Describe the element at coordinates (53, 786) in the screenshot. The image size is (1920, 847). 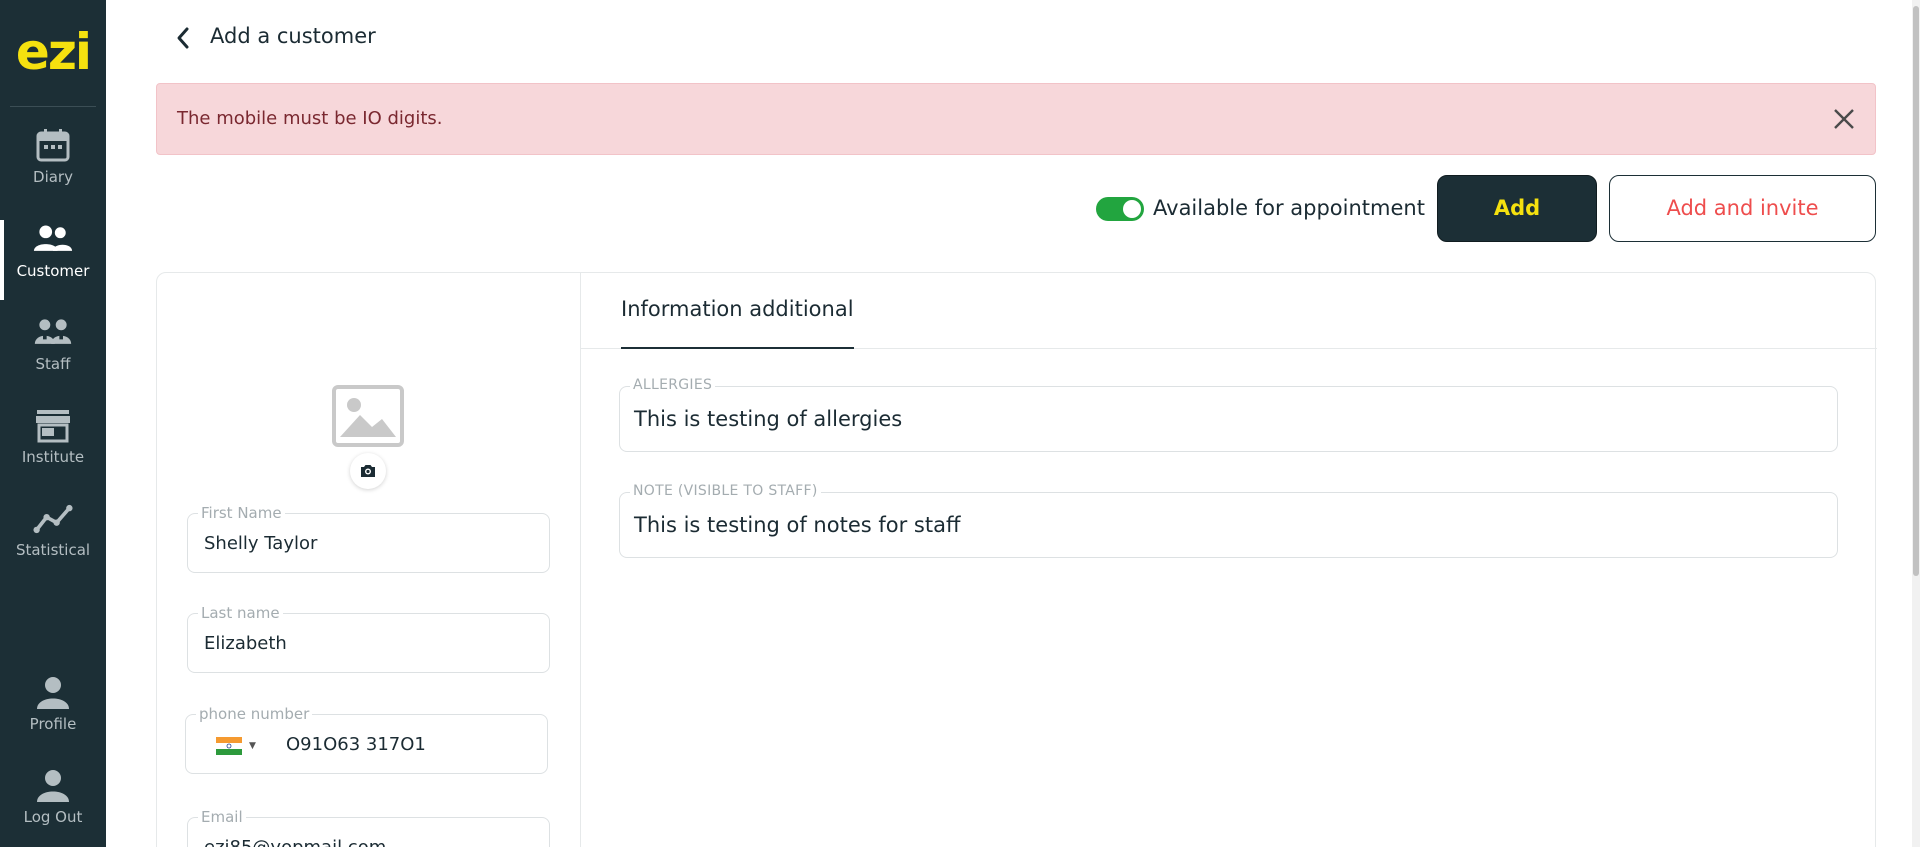
I see `logout-person-icon` at that location.